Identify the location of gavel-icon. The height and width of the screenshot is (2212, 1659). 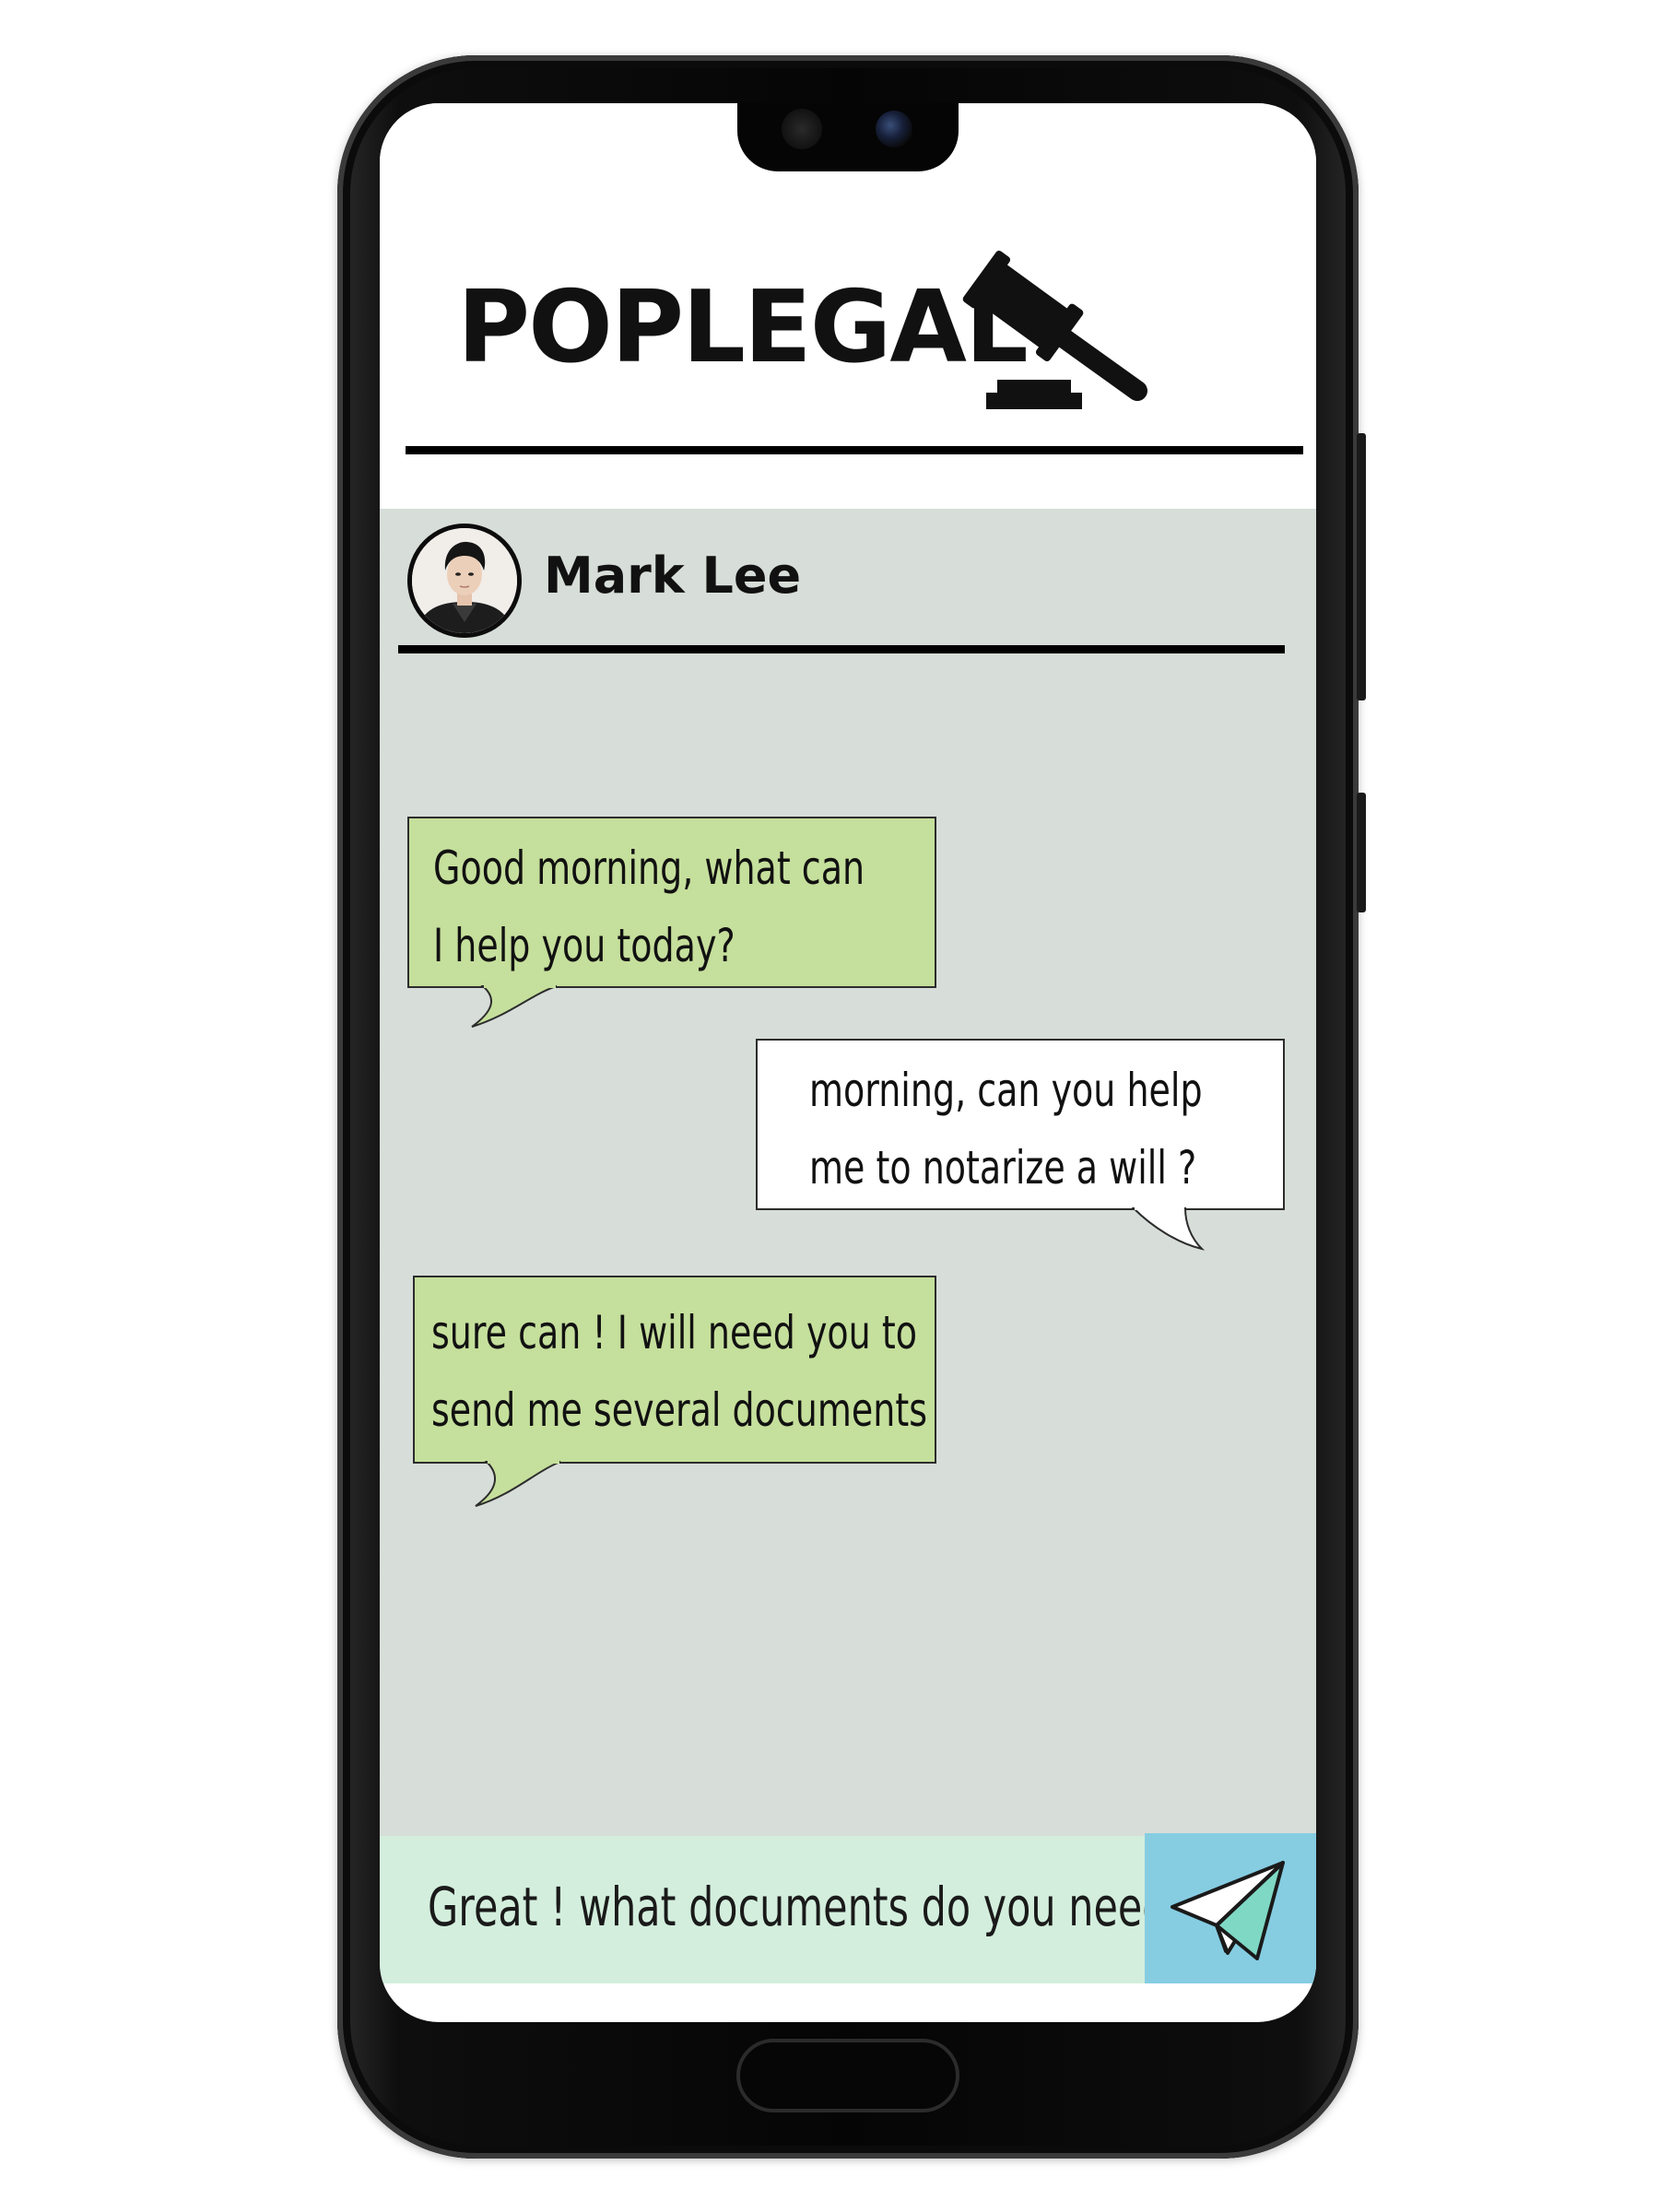
(1054, 329).